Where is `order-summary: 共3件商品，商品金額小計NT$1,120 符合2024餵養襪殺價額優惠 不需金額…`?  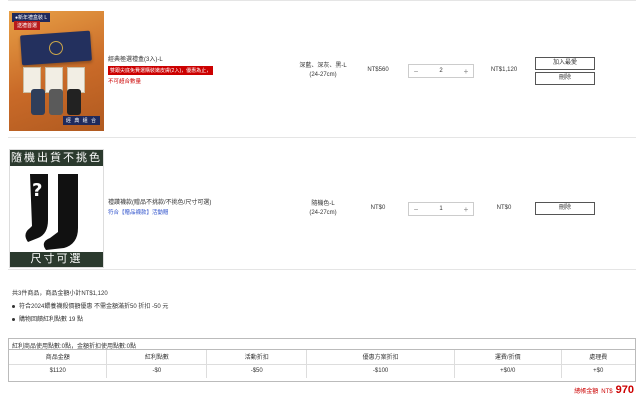 order-summary: 共3件商品，商品金額小計NT$1,120 符合2024餵養襪殺價額優惠 不需金額… is located at coordinates (312, 307).